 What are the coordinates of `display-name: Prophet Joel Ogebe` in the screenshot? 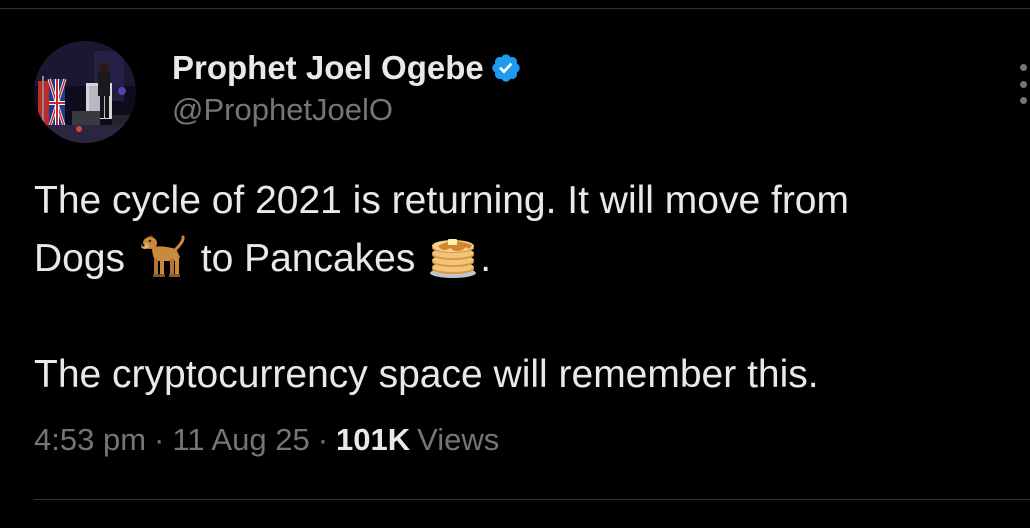 It's located at (328, 68).